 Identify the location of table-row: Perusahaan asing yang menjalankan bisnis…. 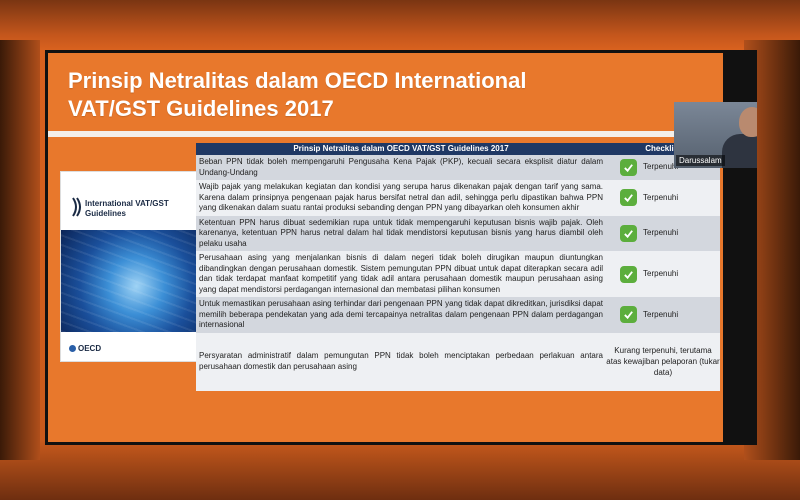
(458, 274).